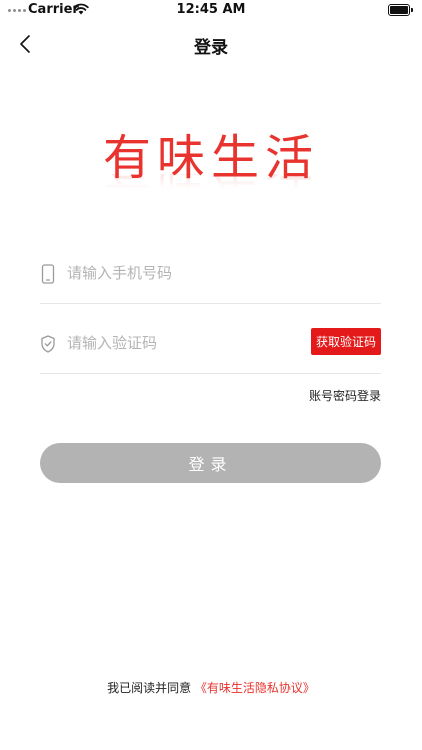 This screenshot has width=422, height=750. I want to click on battery-icon, so click(400, 10).